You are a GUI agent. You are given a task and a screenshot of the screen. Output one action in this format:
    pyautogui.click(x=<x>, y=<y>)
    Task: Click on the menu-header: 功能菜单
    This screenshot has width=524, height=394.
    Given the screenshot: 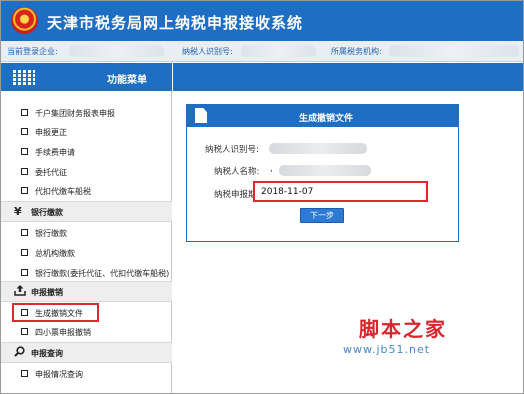 What is the action you would take?
    pyautogui.click(x=86, y=77)
    